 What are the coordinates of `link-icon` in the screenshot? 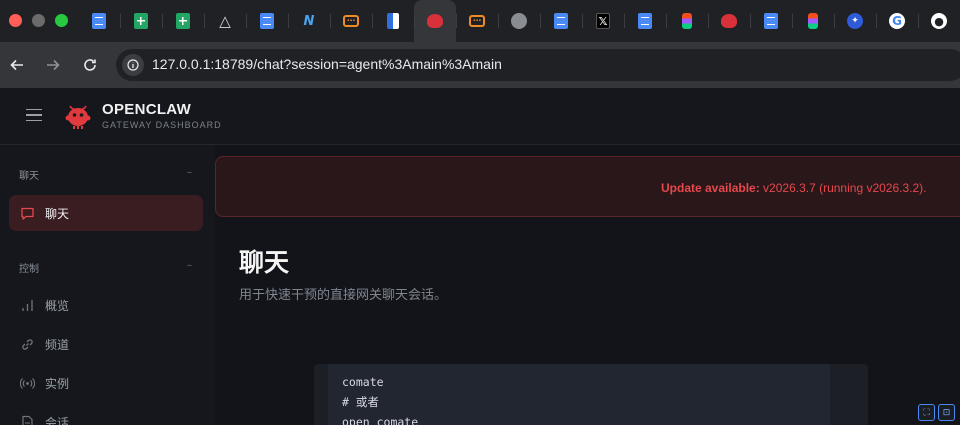 It's located at (27, 344).